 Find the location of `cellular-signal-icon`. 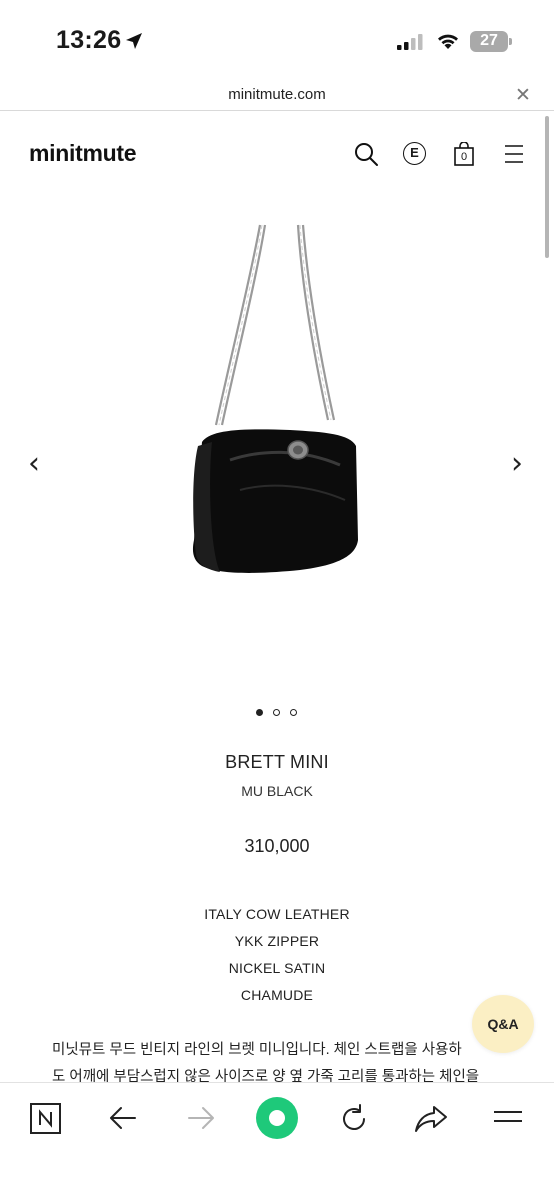

cellular-signal-icon is located at coordinates (410, 42).